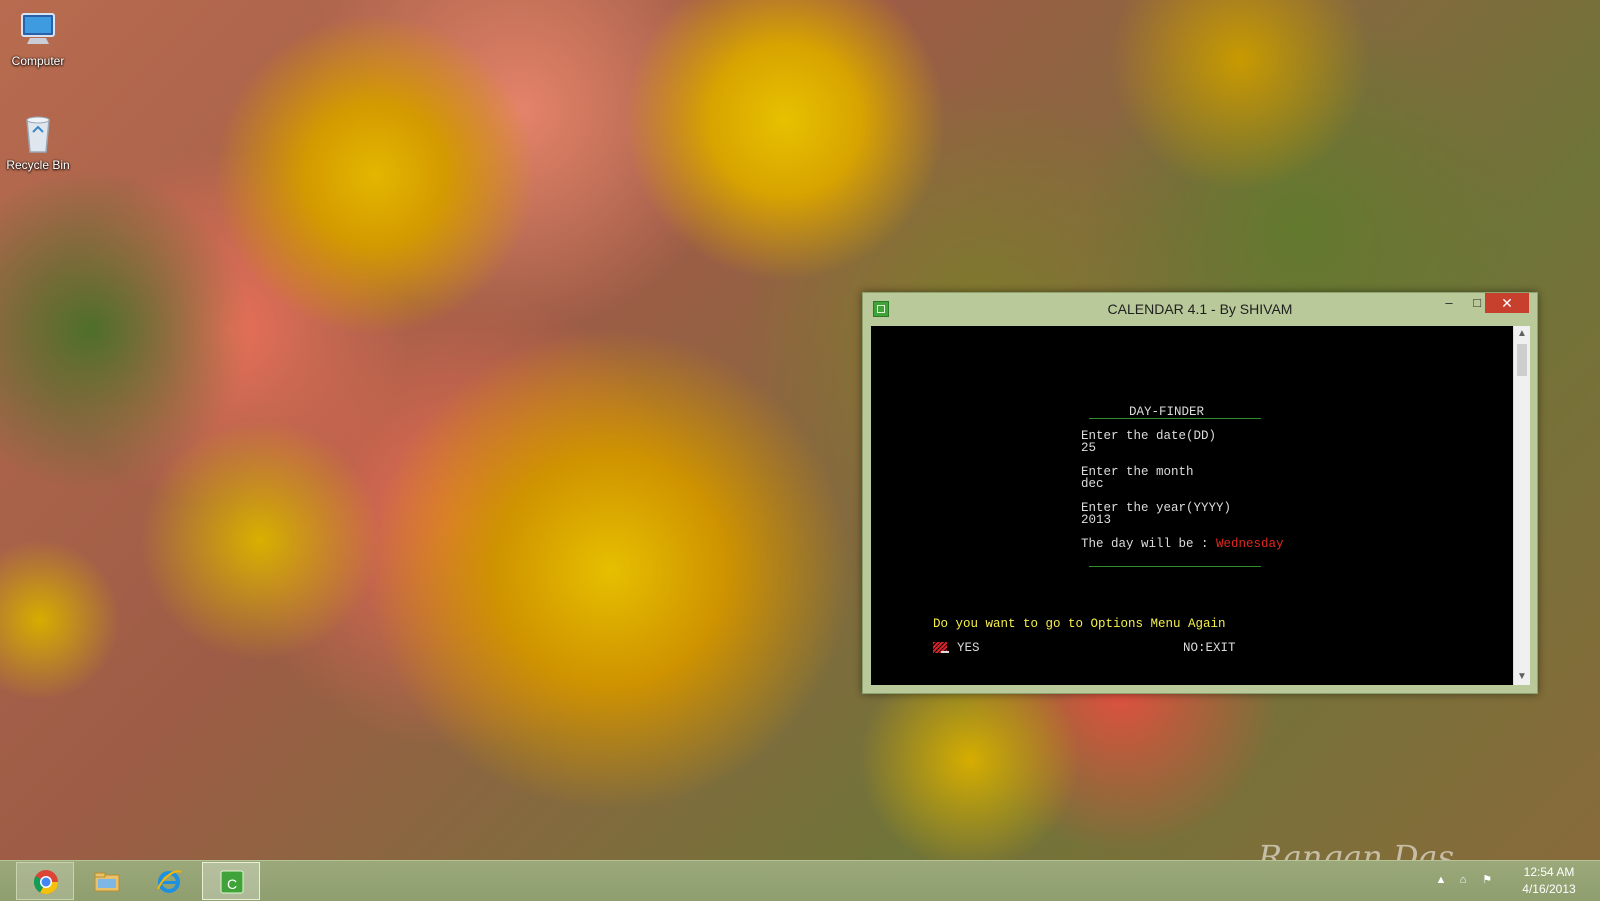 The image size is (1600, 901). Describe the element at coordinates (1487, 880) in the screenshot. I see `action-center-flag-icon: ⚑` at that location.